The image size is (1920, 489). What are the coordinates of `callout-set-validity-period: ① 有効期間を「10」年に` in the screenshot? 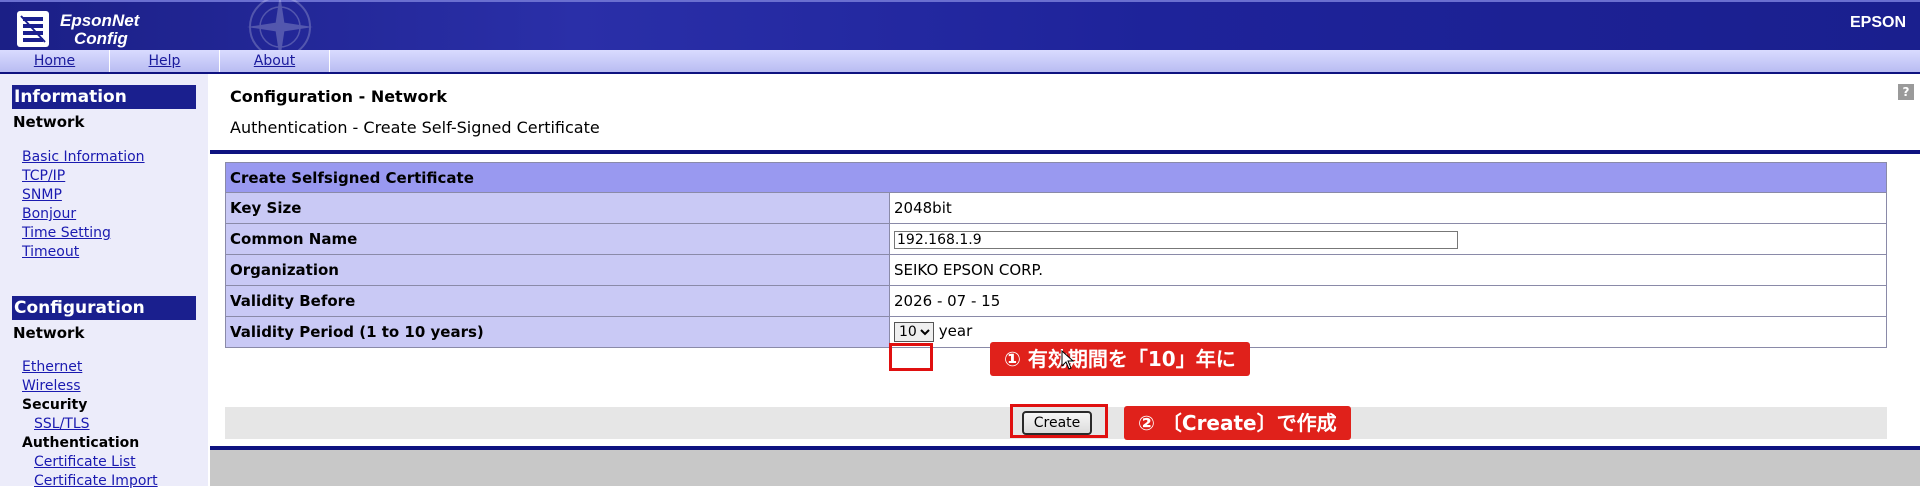 It's located at (1120, 359).